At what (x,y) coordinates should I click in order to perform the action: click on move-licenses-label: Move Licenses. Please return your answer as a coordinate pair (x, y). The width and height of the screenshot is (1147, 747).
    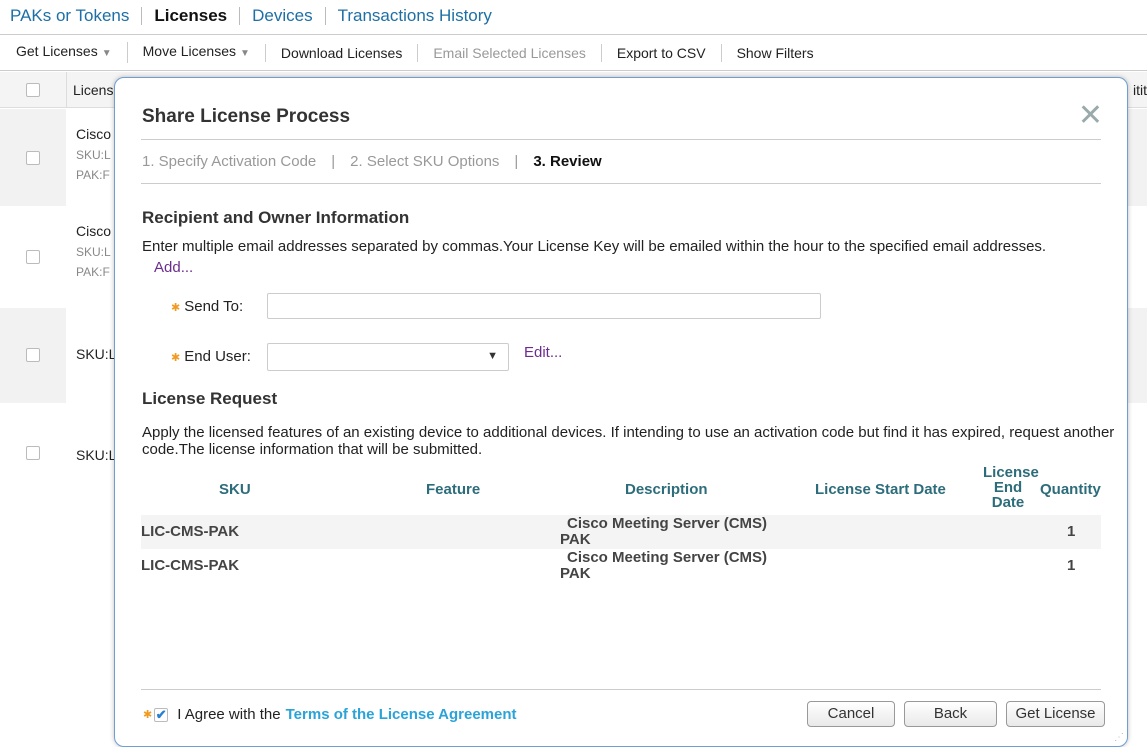
    Looking at the image, I should click on (189, 51).